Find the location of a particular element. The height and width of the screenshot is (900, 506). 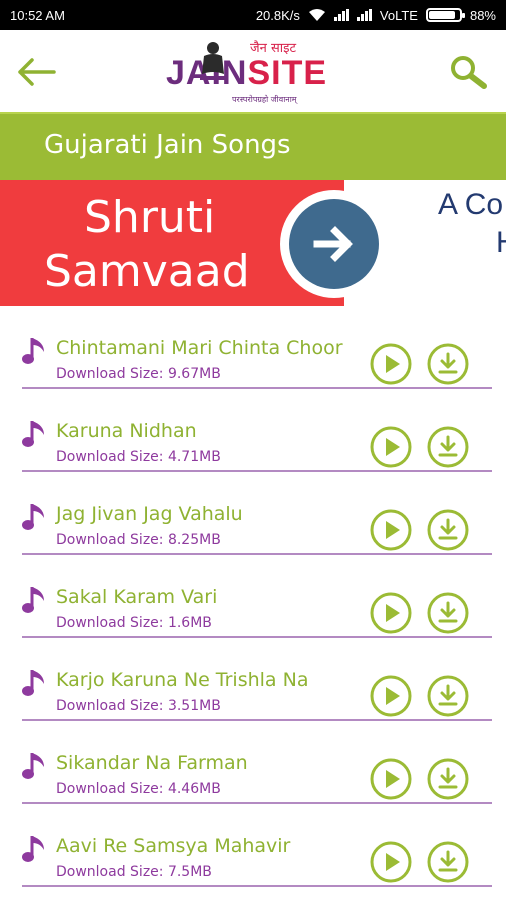

battery-icon is located at coordinates (445, 15).